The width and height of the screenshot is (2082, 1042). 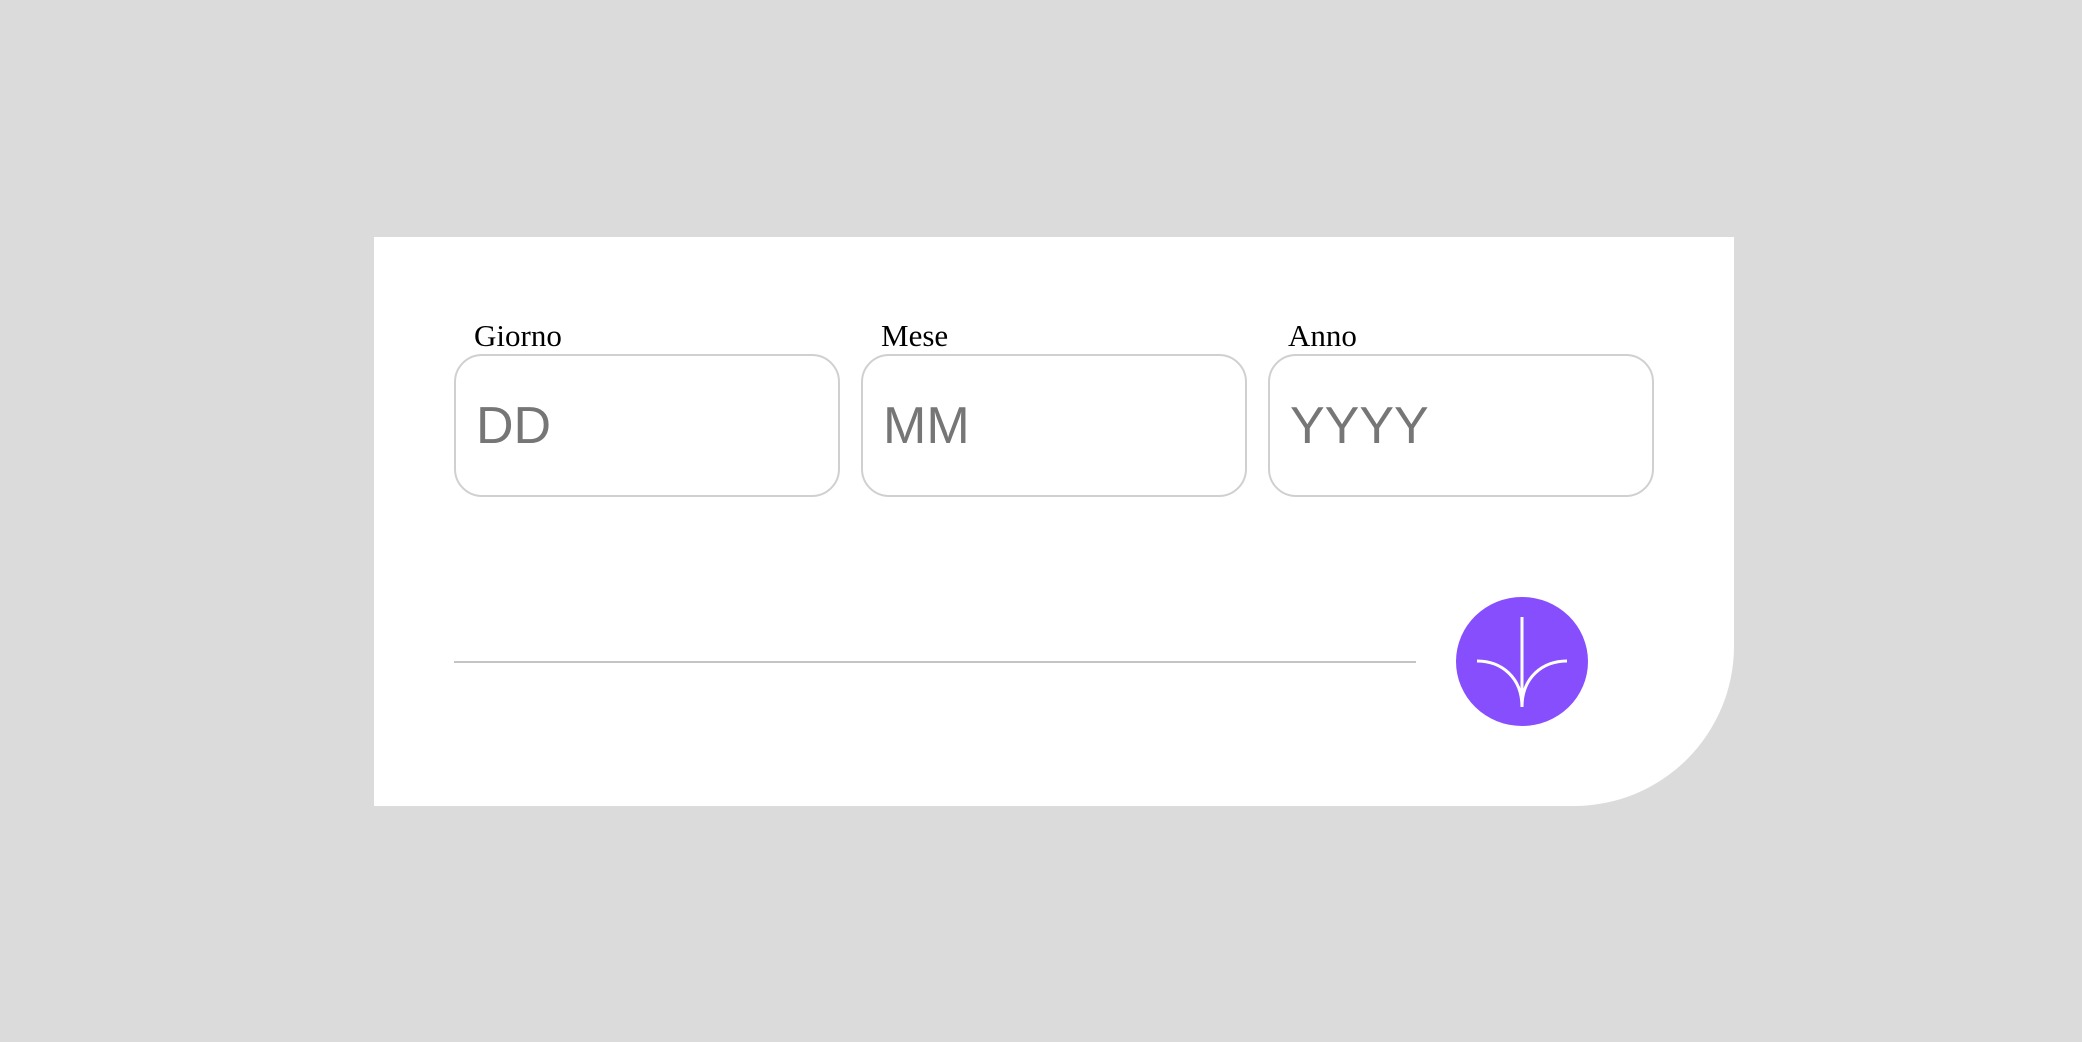 What do you see at coordinates (915, 335) in the screenshot?
I see `month-label: Mese` at bounding box center [915, 335].